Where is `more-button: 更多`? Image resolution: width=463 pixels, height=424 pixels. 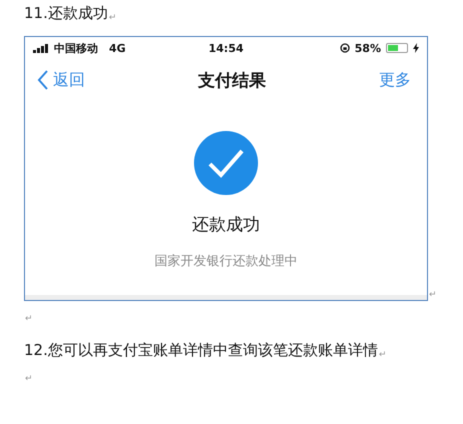 more-button: 更多 is located at coordinates (395, 80).